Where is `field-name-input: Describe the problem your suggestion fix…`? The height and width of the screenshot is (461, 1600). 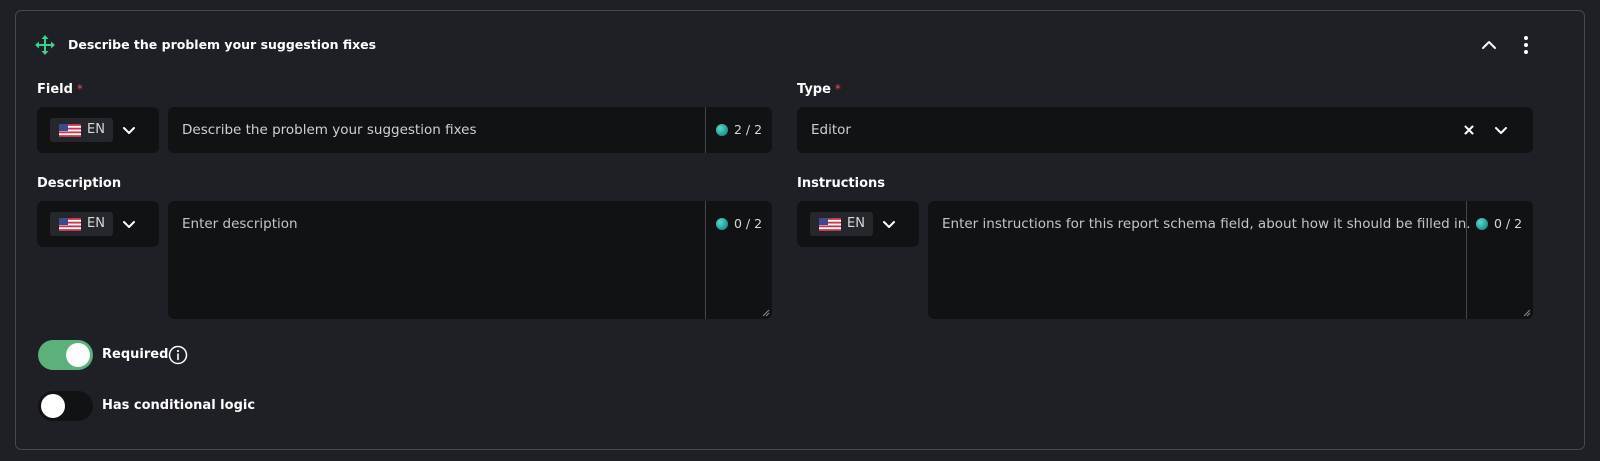
field-name-input: Describe the problem your suggestion fix… is located at coordinates (470, 130).